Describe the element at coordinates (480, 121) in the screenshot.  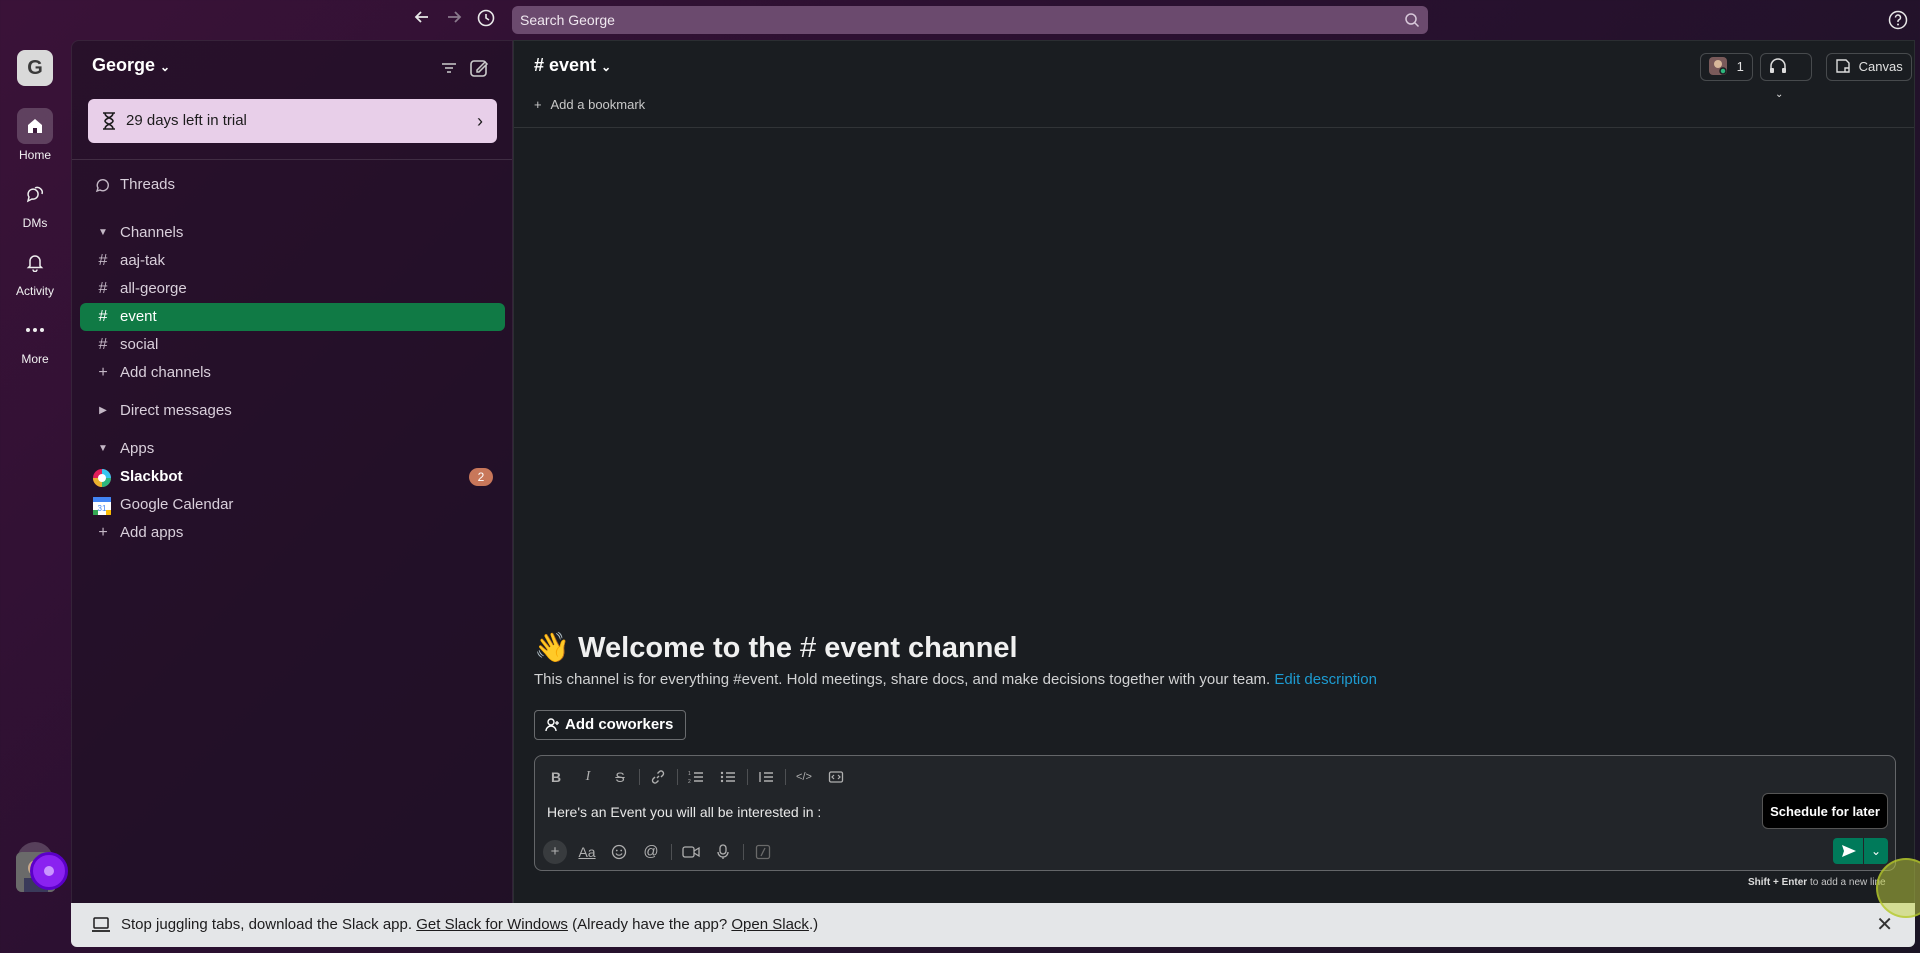
I see `chevron-right-icon: ›` at that location.